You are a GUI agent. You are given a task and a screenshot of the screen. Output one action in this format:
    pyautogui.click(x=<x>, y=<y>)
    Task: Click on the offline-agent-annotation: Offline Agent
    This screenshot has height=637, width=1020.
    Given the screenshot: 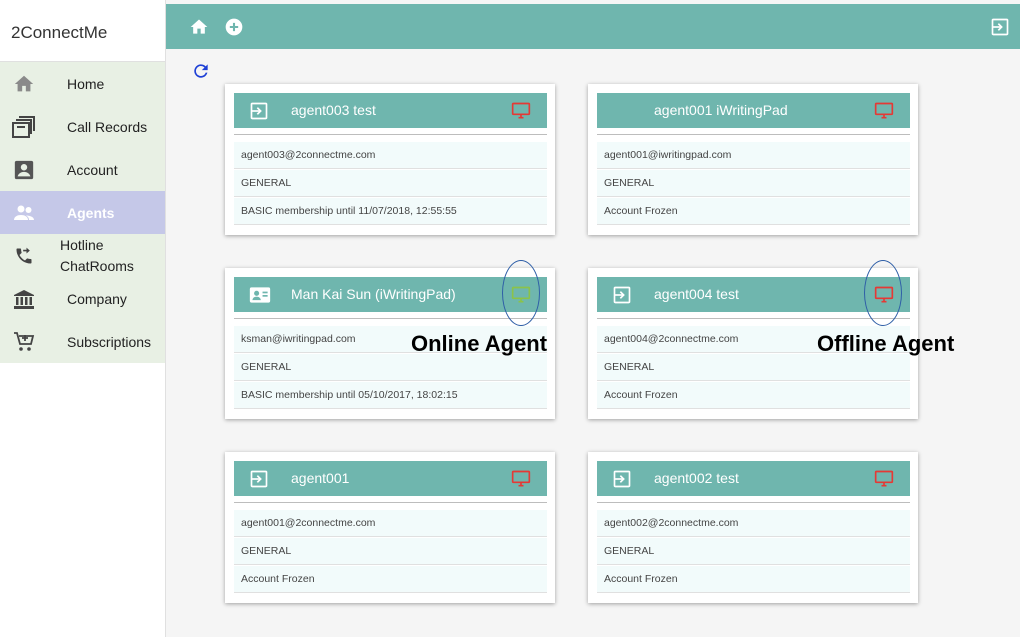 What is the action you would take?
    pyautogui.click(x=886, y=343)
    